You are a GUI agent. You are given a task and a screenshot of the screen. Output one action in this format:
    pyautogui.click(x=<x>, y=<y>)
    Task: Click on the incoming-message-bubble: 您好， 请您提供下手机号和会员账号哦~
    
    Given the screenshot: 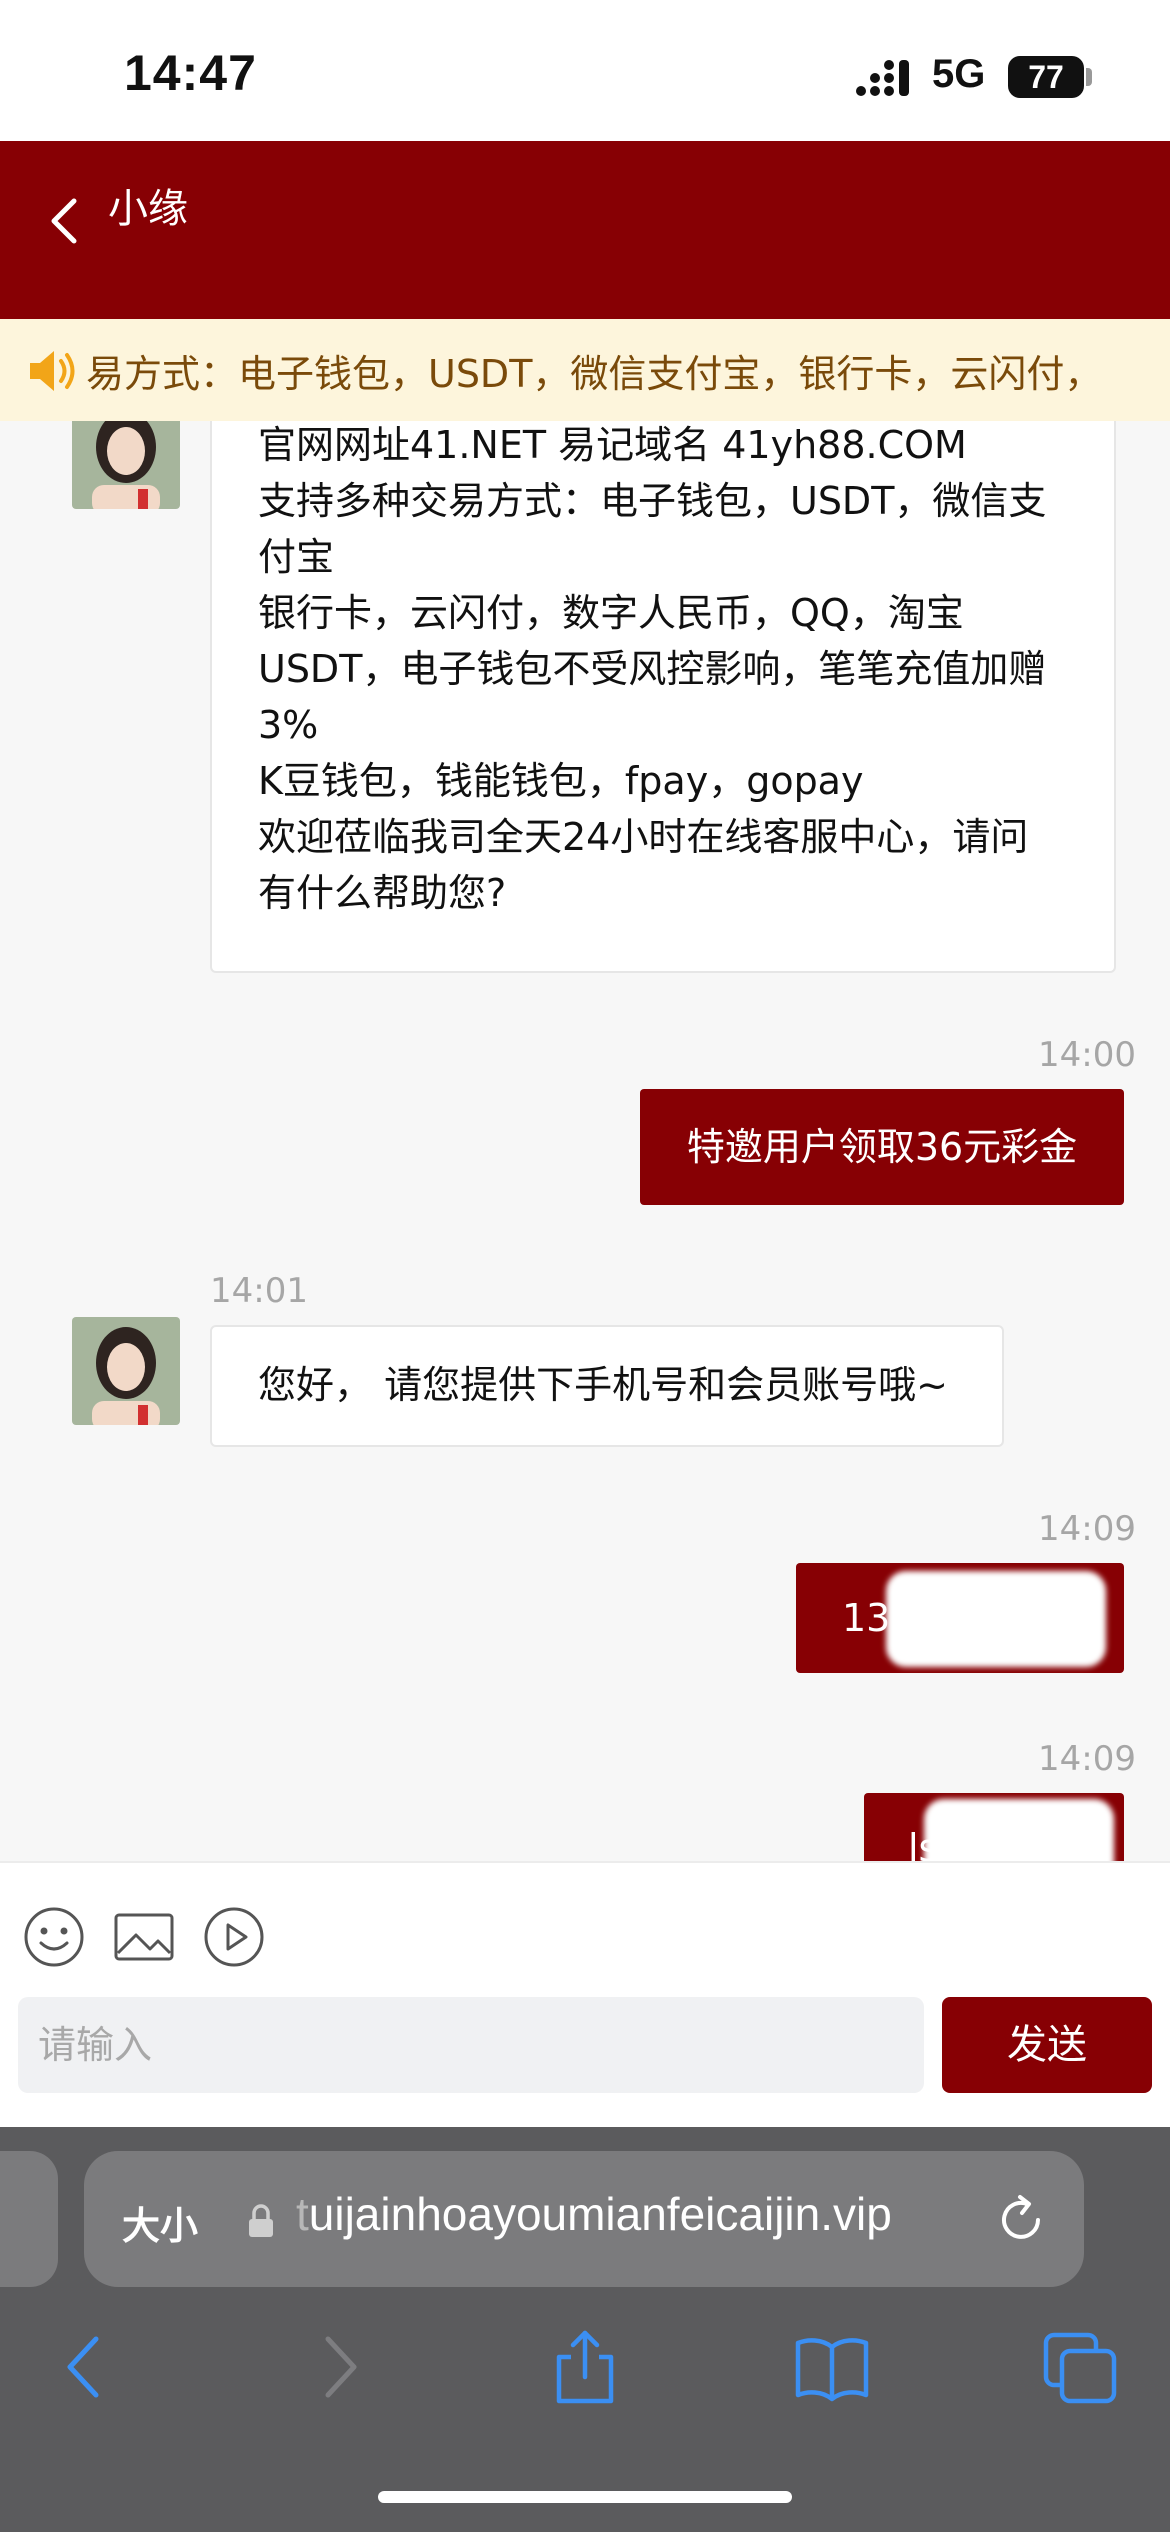 What is the action you would take?
    pyautogui.click(x=607, y=1386)
    